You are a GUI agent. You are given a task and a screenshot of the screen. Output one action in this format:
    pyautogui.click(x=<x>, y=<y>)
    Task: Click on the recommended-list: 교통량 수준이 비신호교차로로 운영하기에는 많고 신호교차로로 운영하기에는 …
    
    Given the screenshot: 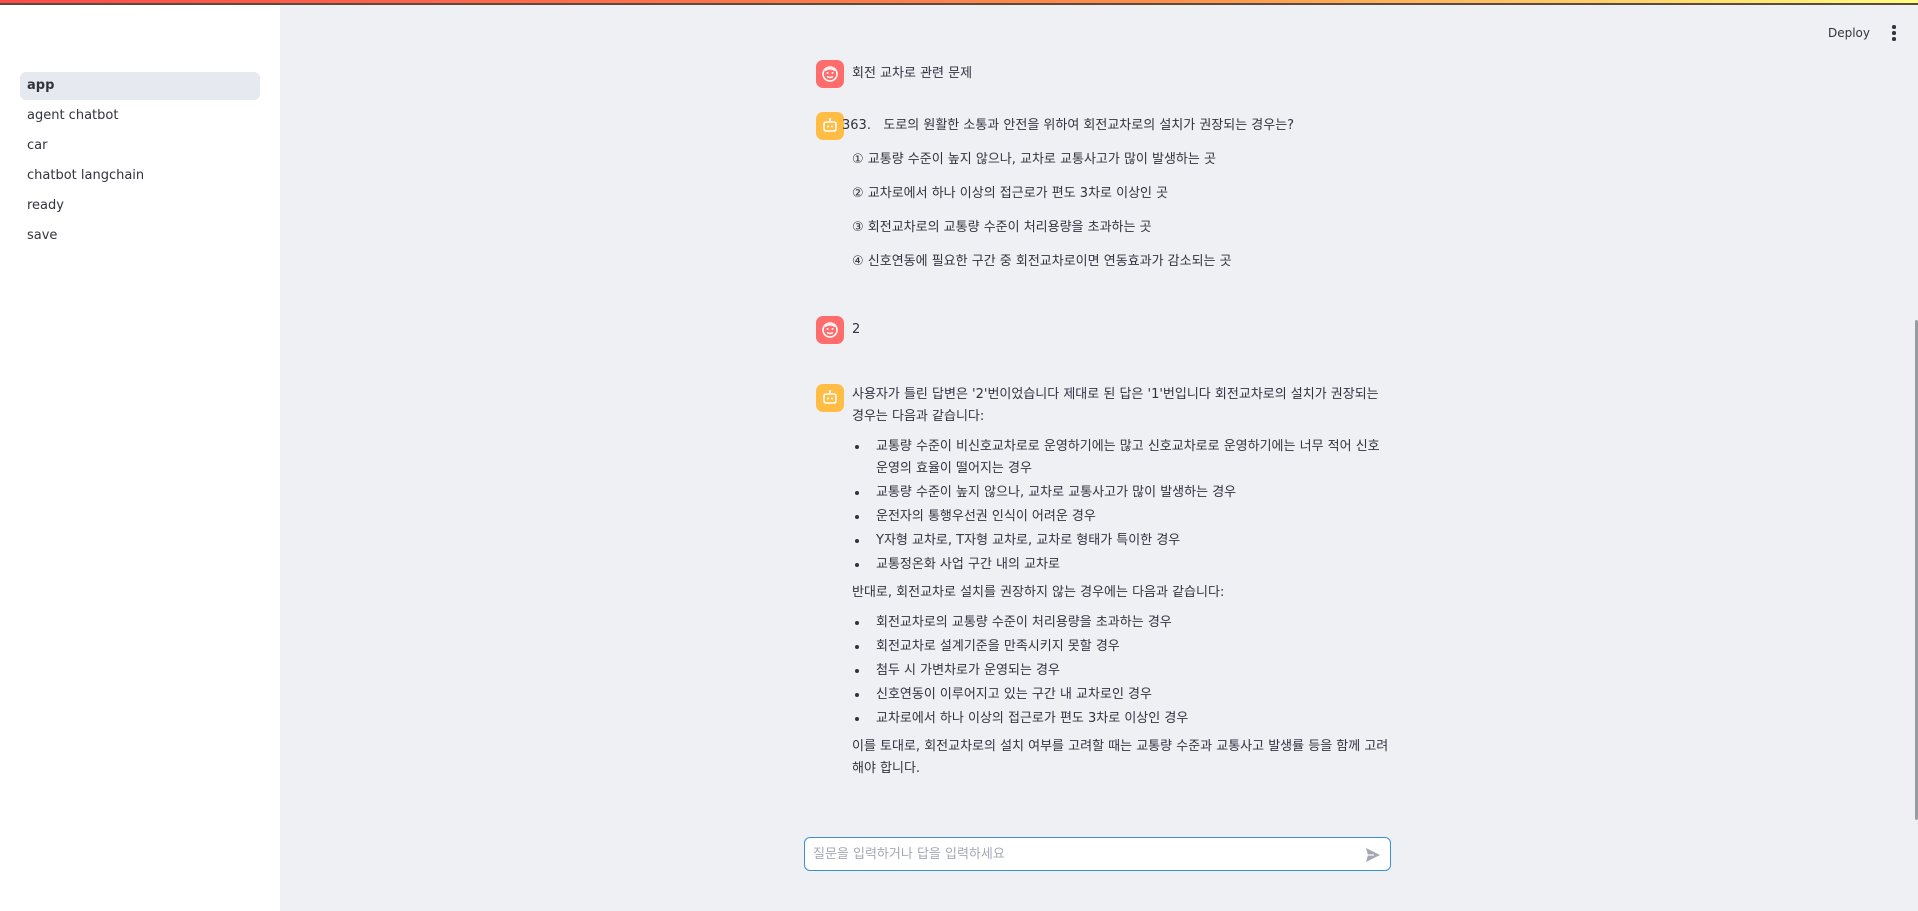 What is the action you would take?
    pyautogui.click(x=1121, y=506)
    